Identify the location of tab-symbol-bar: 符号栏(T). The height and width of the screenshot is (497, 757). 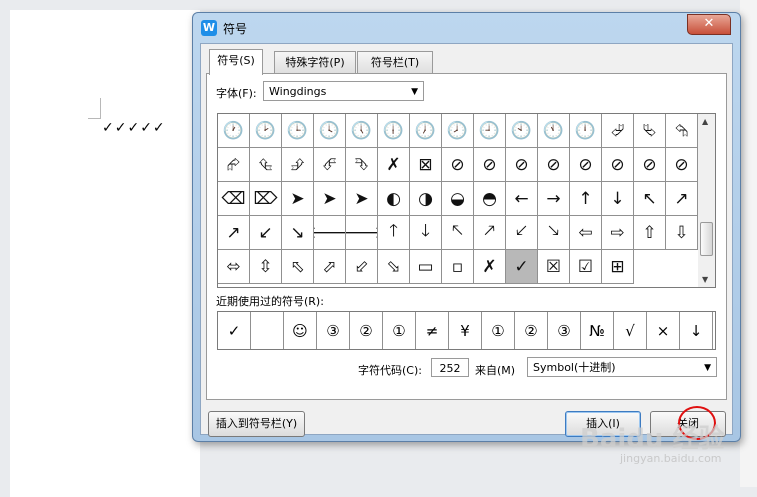
(395, 62).